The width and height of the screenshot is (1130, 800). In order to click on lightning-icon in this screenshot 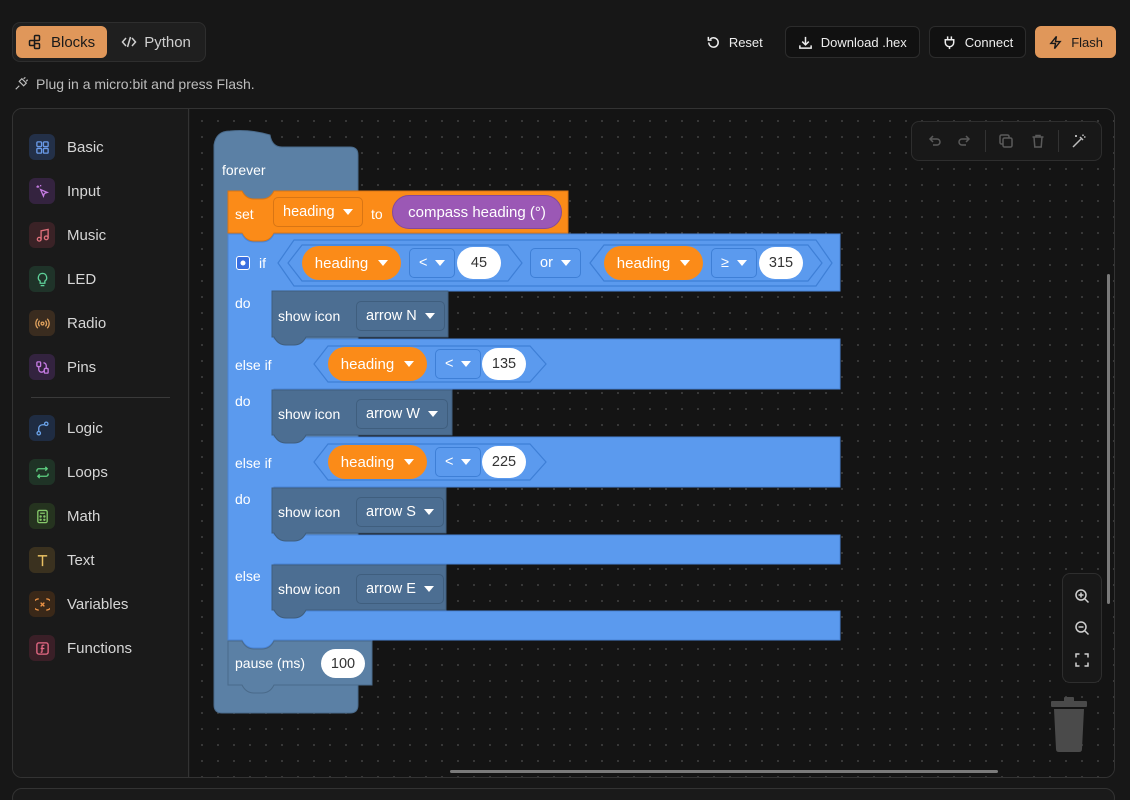, I will do `click(1055, 42)`.